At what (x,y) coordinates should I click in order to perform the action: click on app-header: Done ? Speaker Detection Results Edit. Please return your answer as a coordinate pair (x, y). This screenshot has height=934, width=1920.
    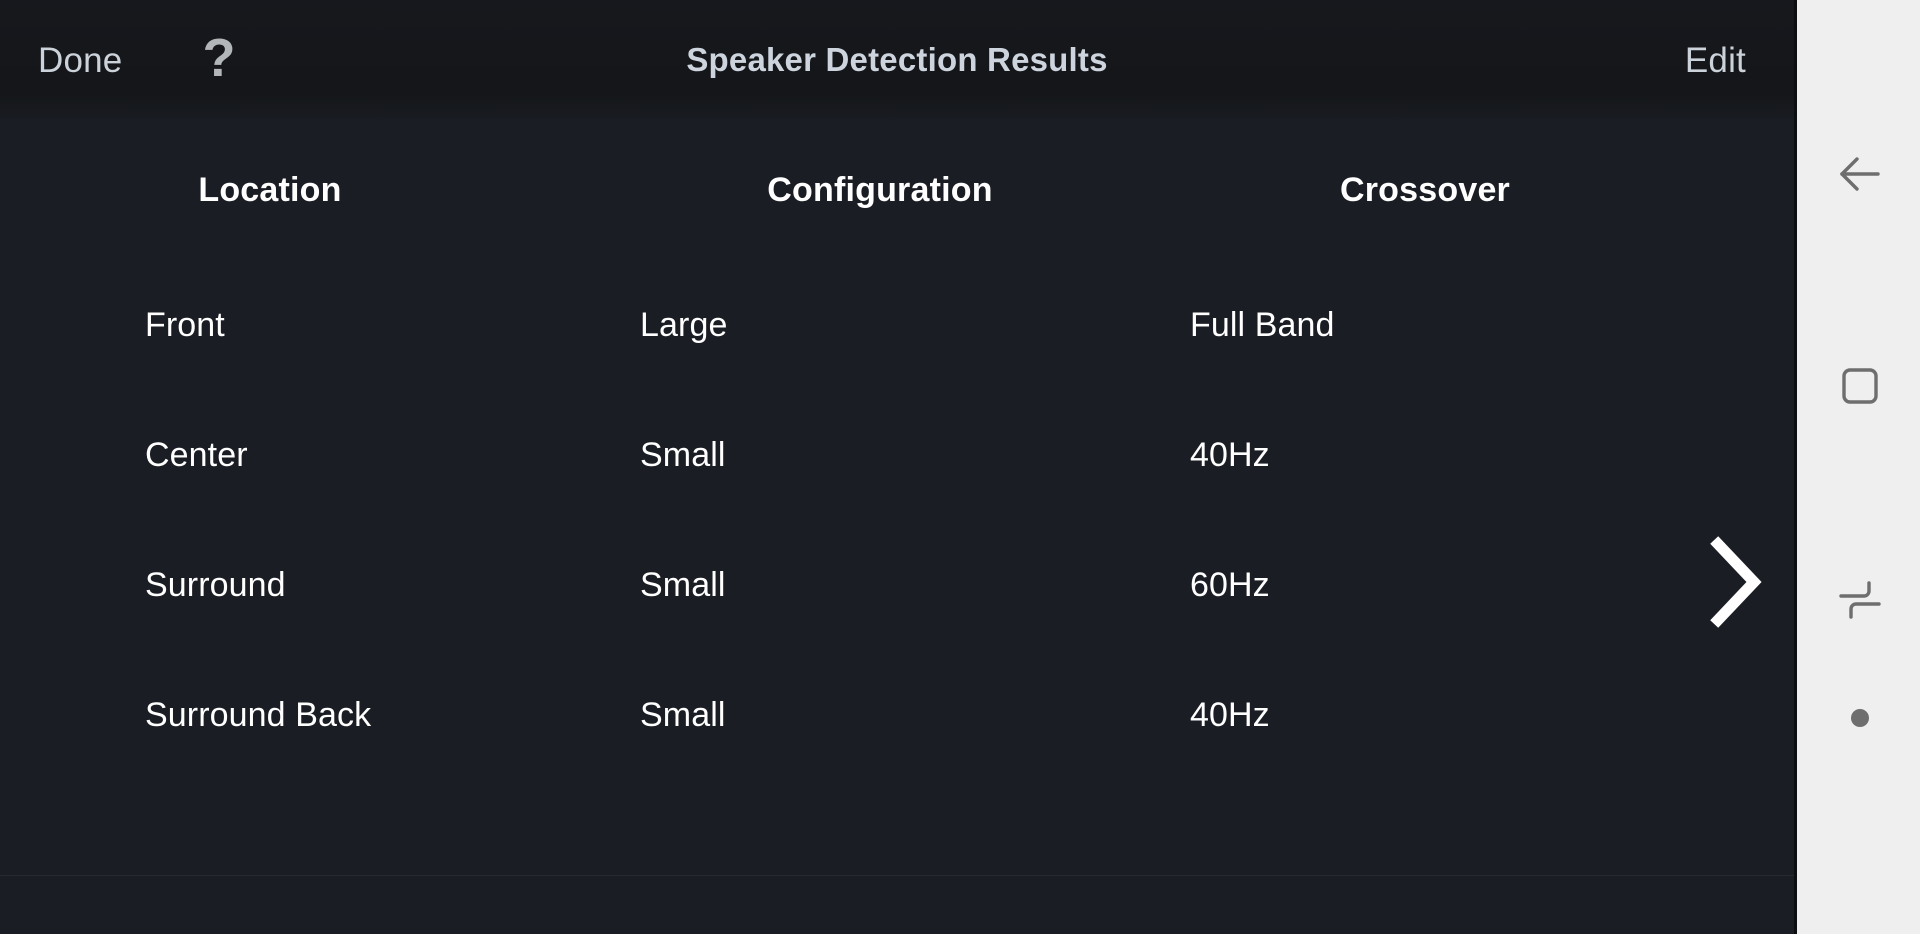
    Looking at the image, I should click on (897, 60).